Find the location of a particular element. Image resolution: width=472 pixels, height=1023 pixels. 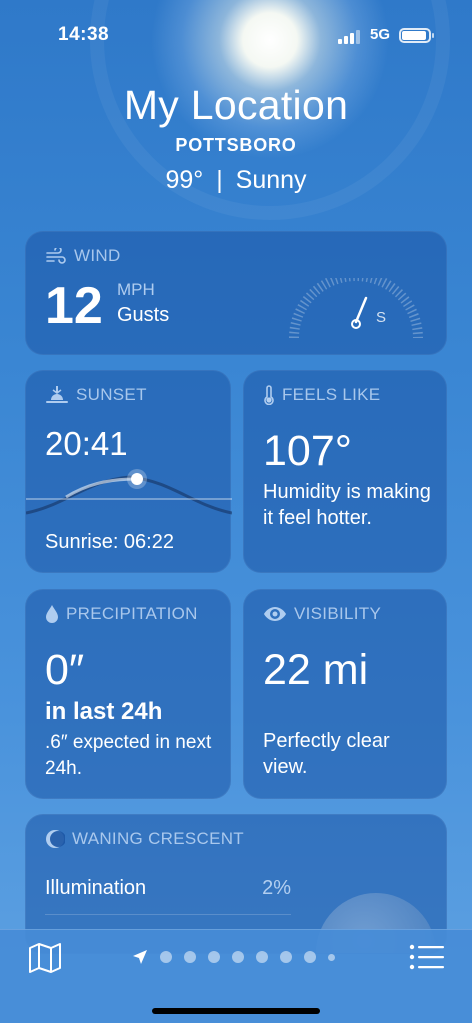

feels-like-value: 107° is located at coordinates (307, 451).